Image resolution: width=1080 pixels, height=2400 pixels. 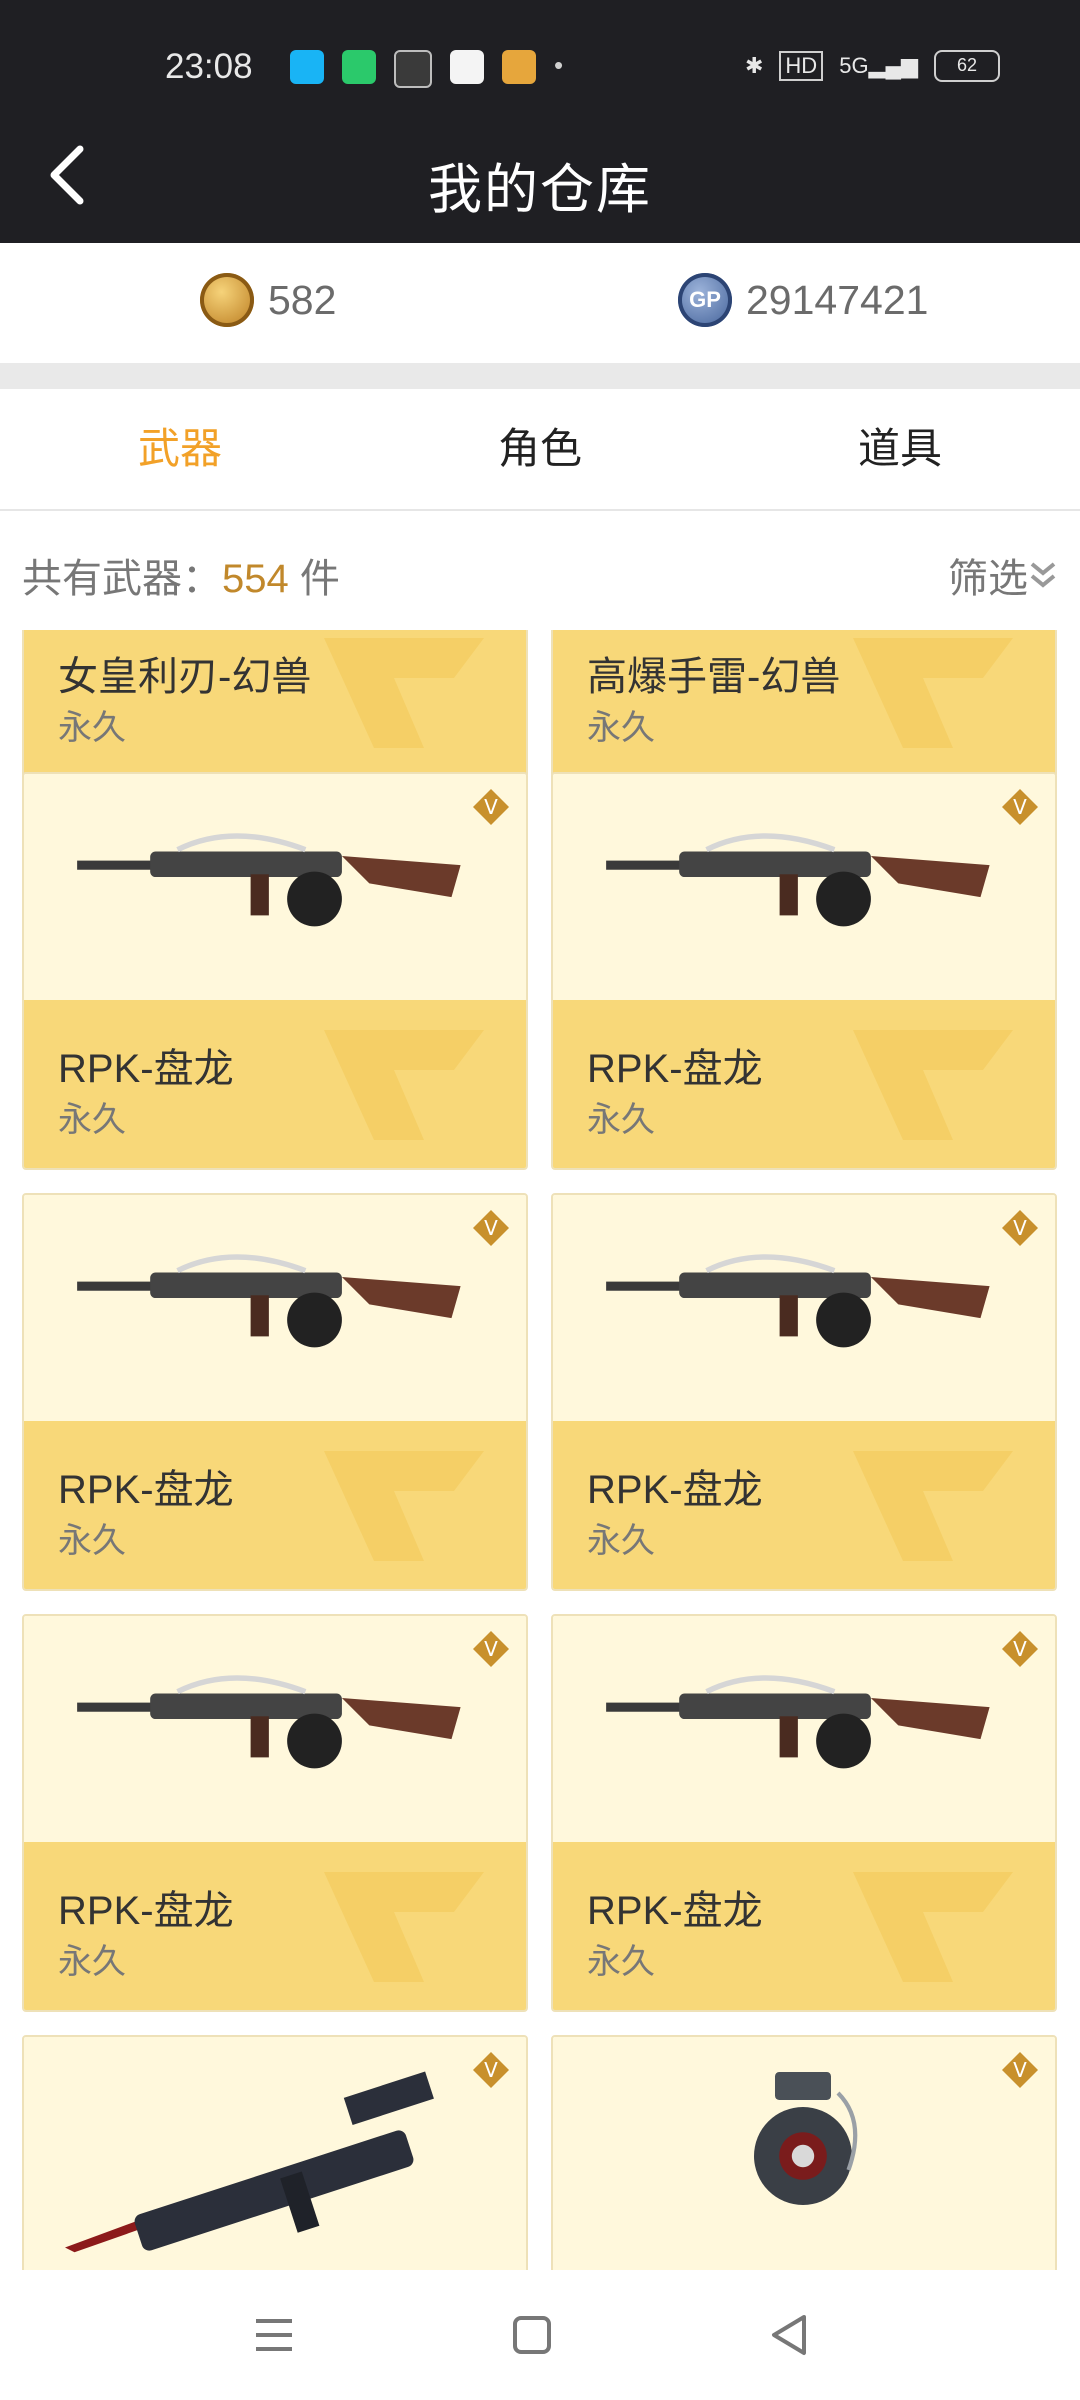 What do you see at coordinates (359, 67) in the screenshot?
I see `message-icon` at bounding box center [359, 67].